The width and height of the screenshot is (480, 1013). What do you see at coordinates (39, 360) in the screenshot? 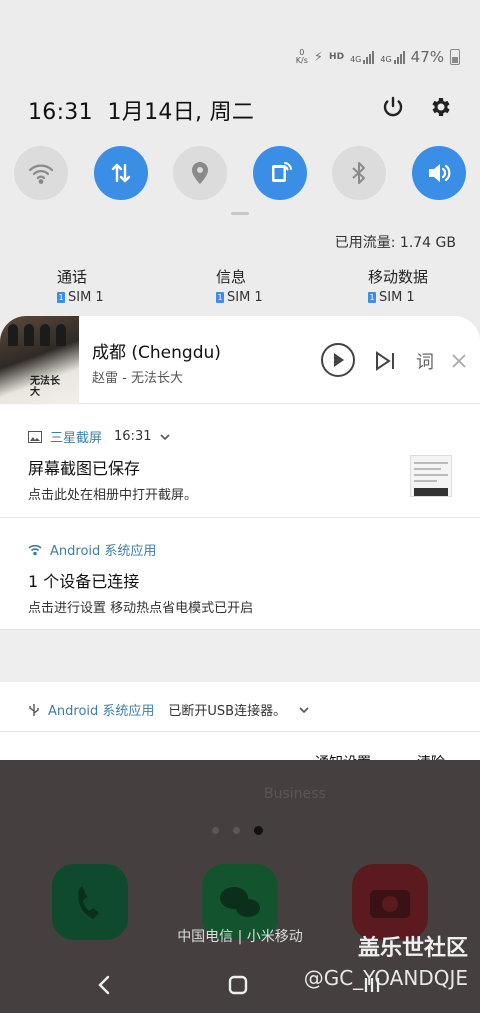
I see `album-art: 无法长大` at bounding box center [39, 360].